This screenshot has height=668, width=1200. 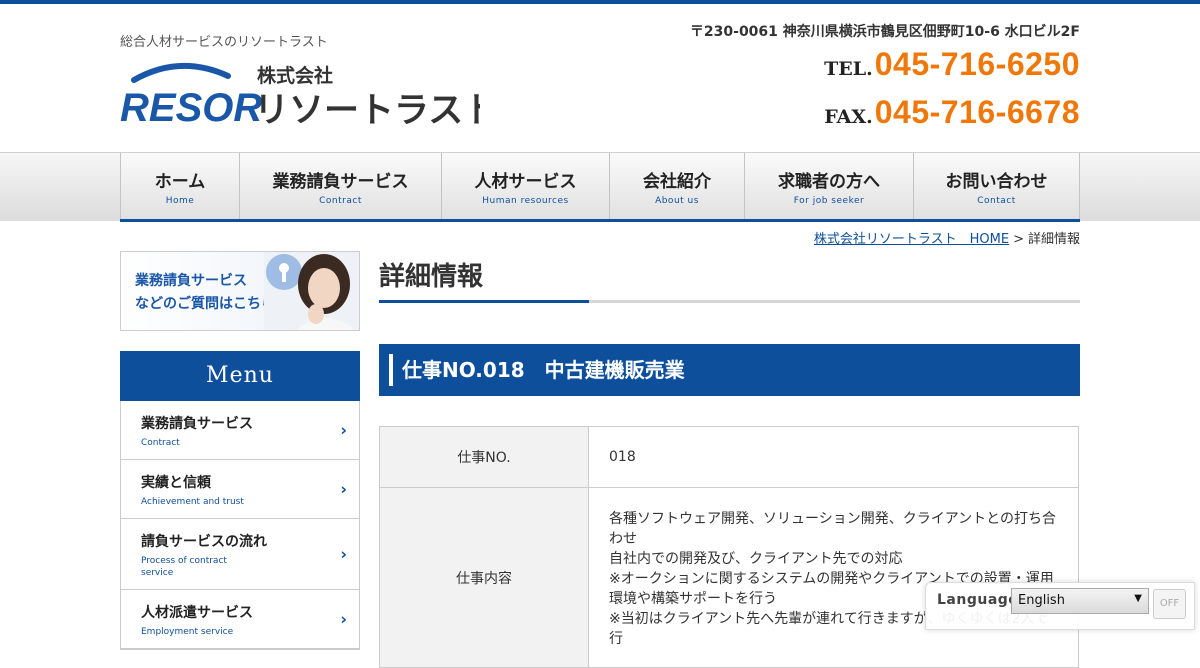 I want to click on sidebar-item-sublabel: Achievement and trust, so click(x=192, y=502).